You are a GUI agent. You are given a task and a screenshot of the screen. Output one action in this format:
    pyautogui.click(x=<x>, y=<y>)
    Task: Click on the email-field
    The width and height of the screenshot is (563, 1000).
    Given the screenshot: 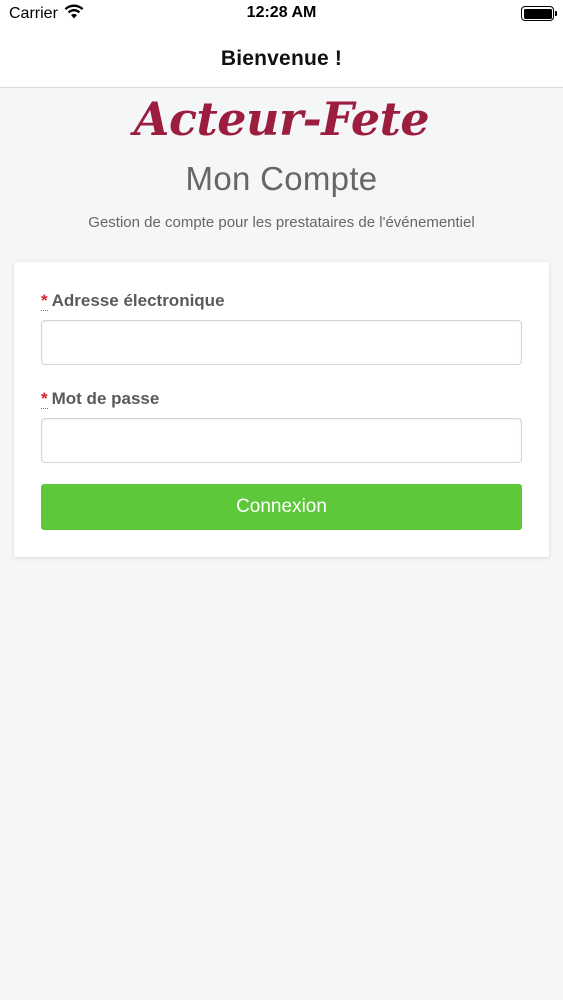 What is the action you would take?
    pyautogui.click(x=281, y=342)
    